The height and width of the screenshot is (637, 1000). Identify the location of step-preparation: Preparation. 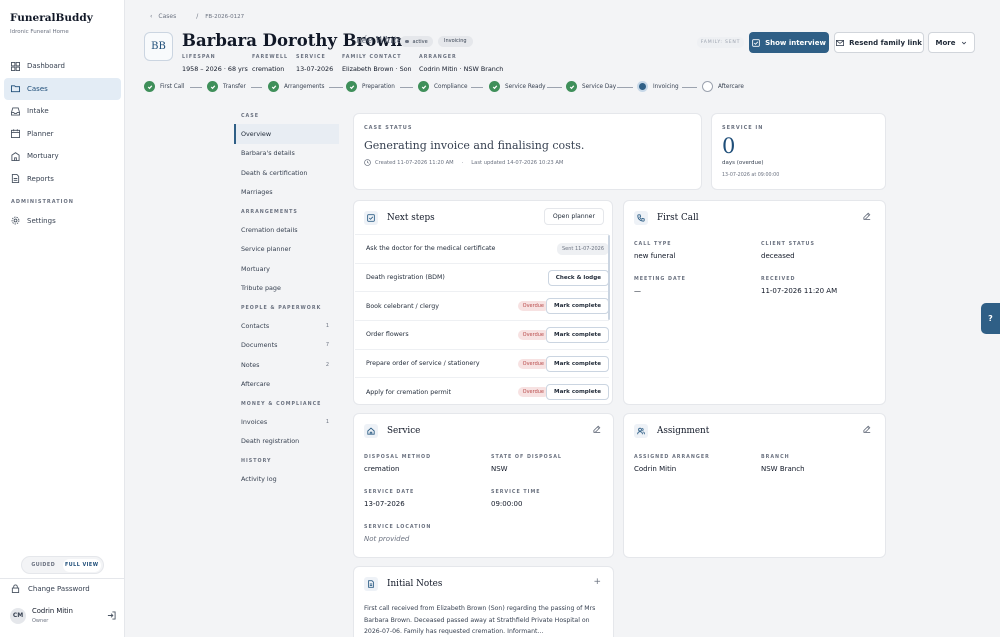
(370, 86).